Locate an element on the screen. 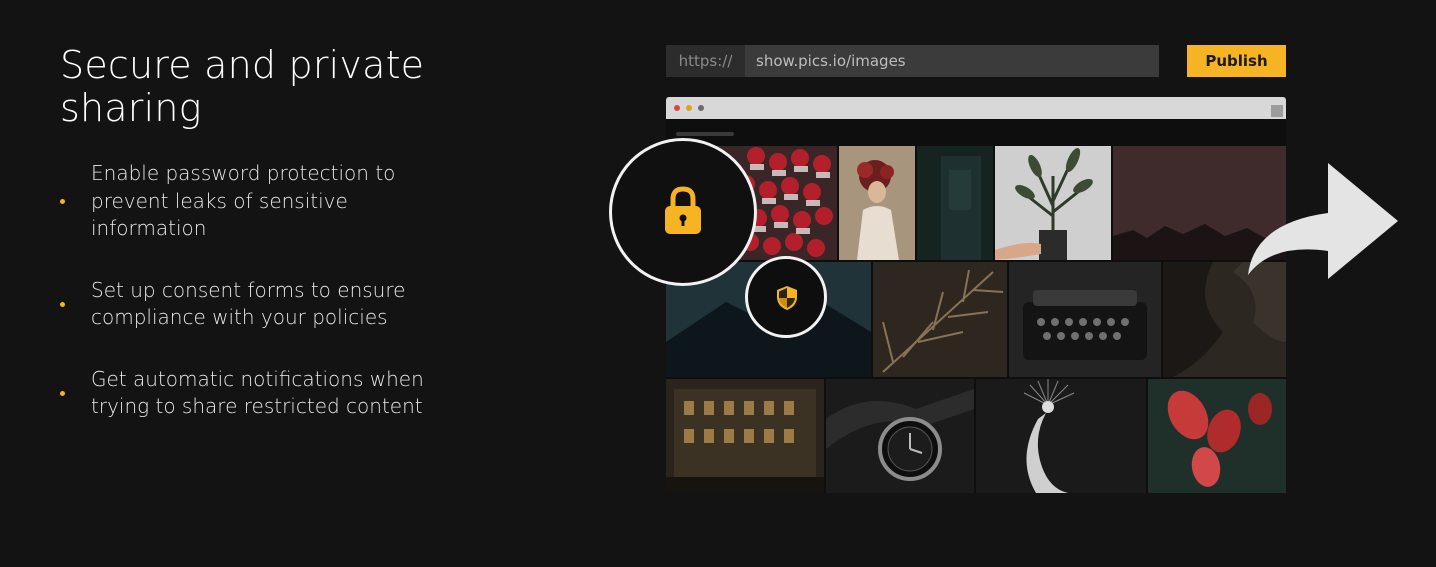  url-prefix: https:// is located at coordinates (705, 61).